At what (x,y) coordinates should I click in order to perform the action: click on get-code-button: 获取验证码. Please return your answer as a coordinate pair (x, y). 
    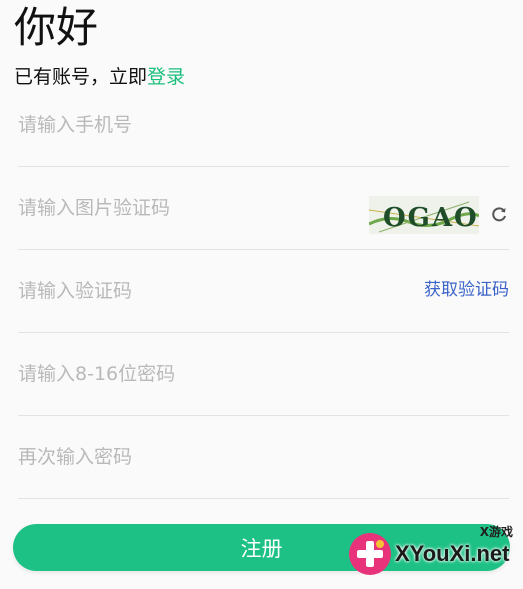
    Looking at the image, I should click on (466, 290).